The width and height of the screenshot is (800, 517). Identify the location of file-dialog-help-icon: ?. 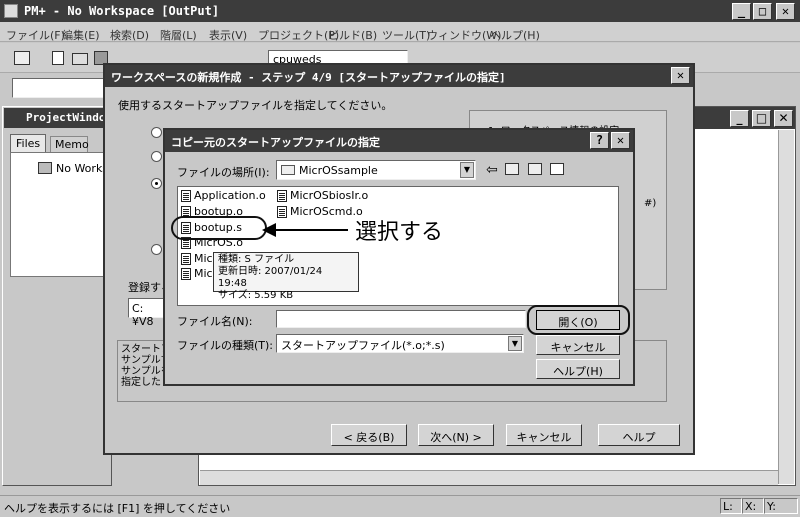
(599, 140).